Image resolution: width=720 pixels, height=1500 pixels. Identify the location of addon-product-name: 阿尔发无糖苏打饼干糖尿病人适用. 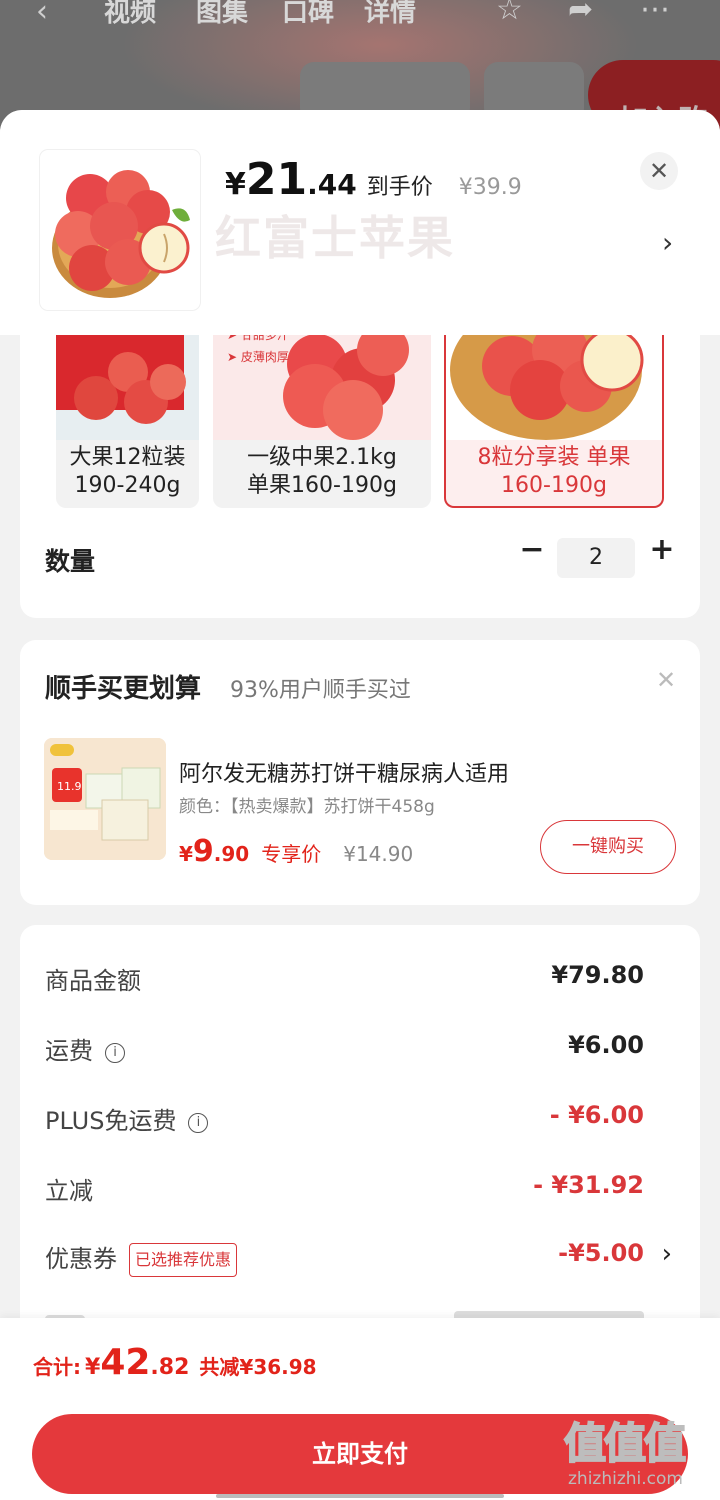
(344, 772).